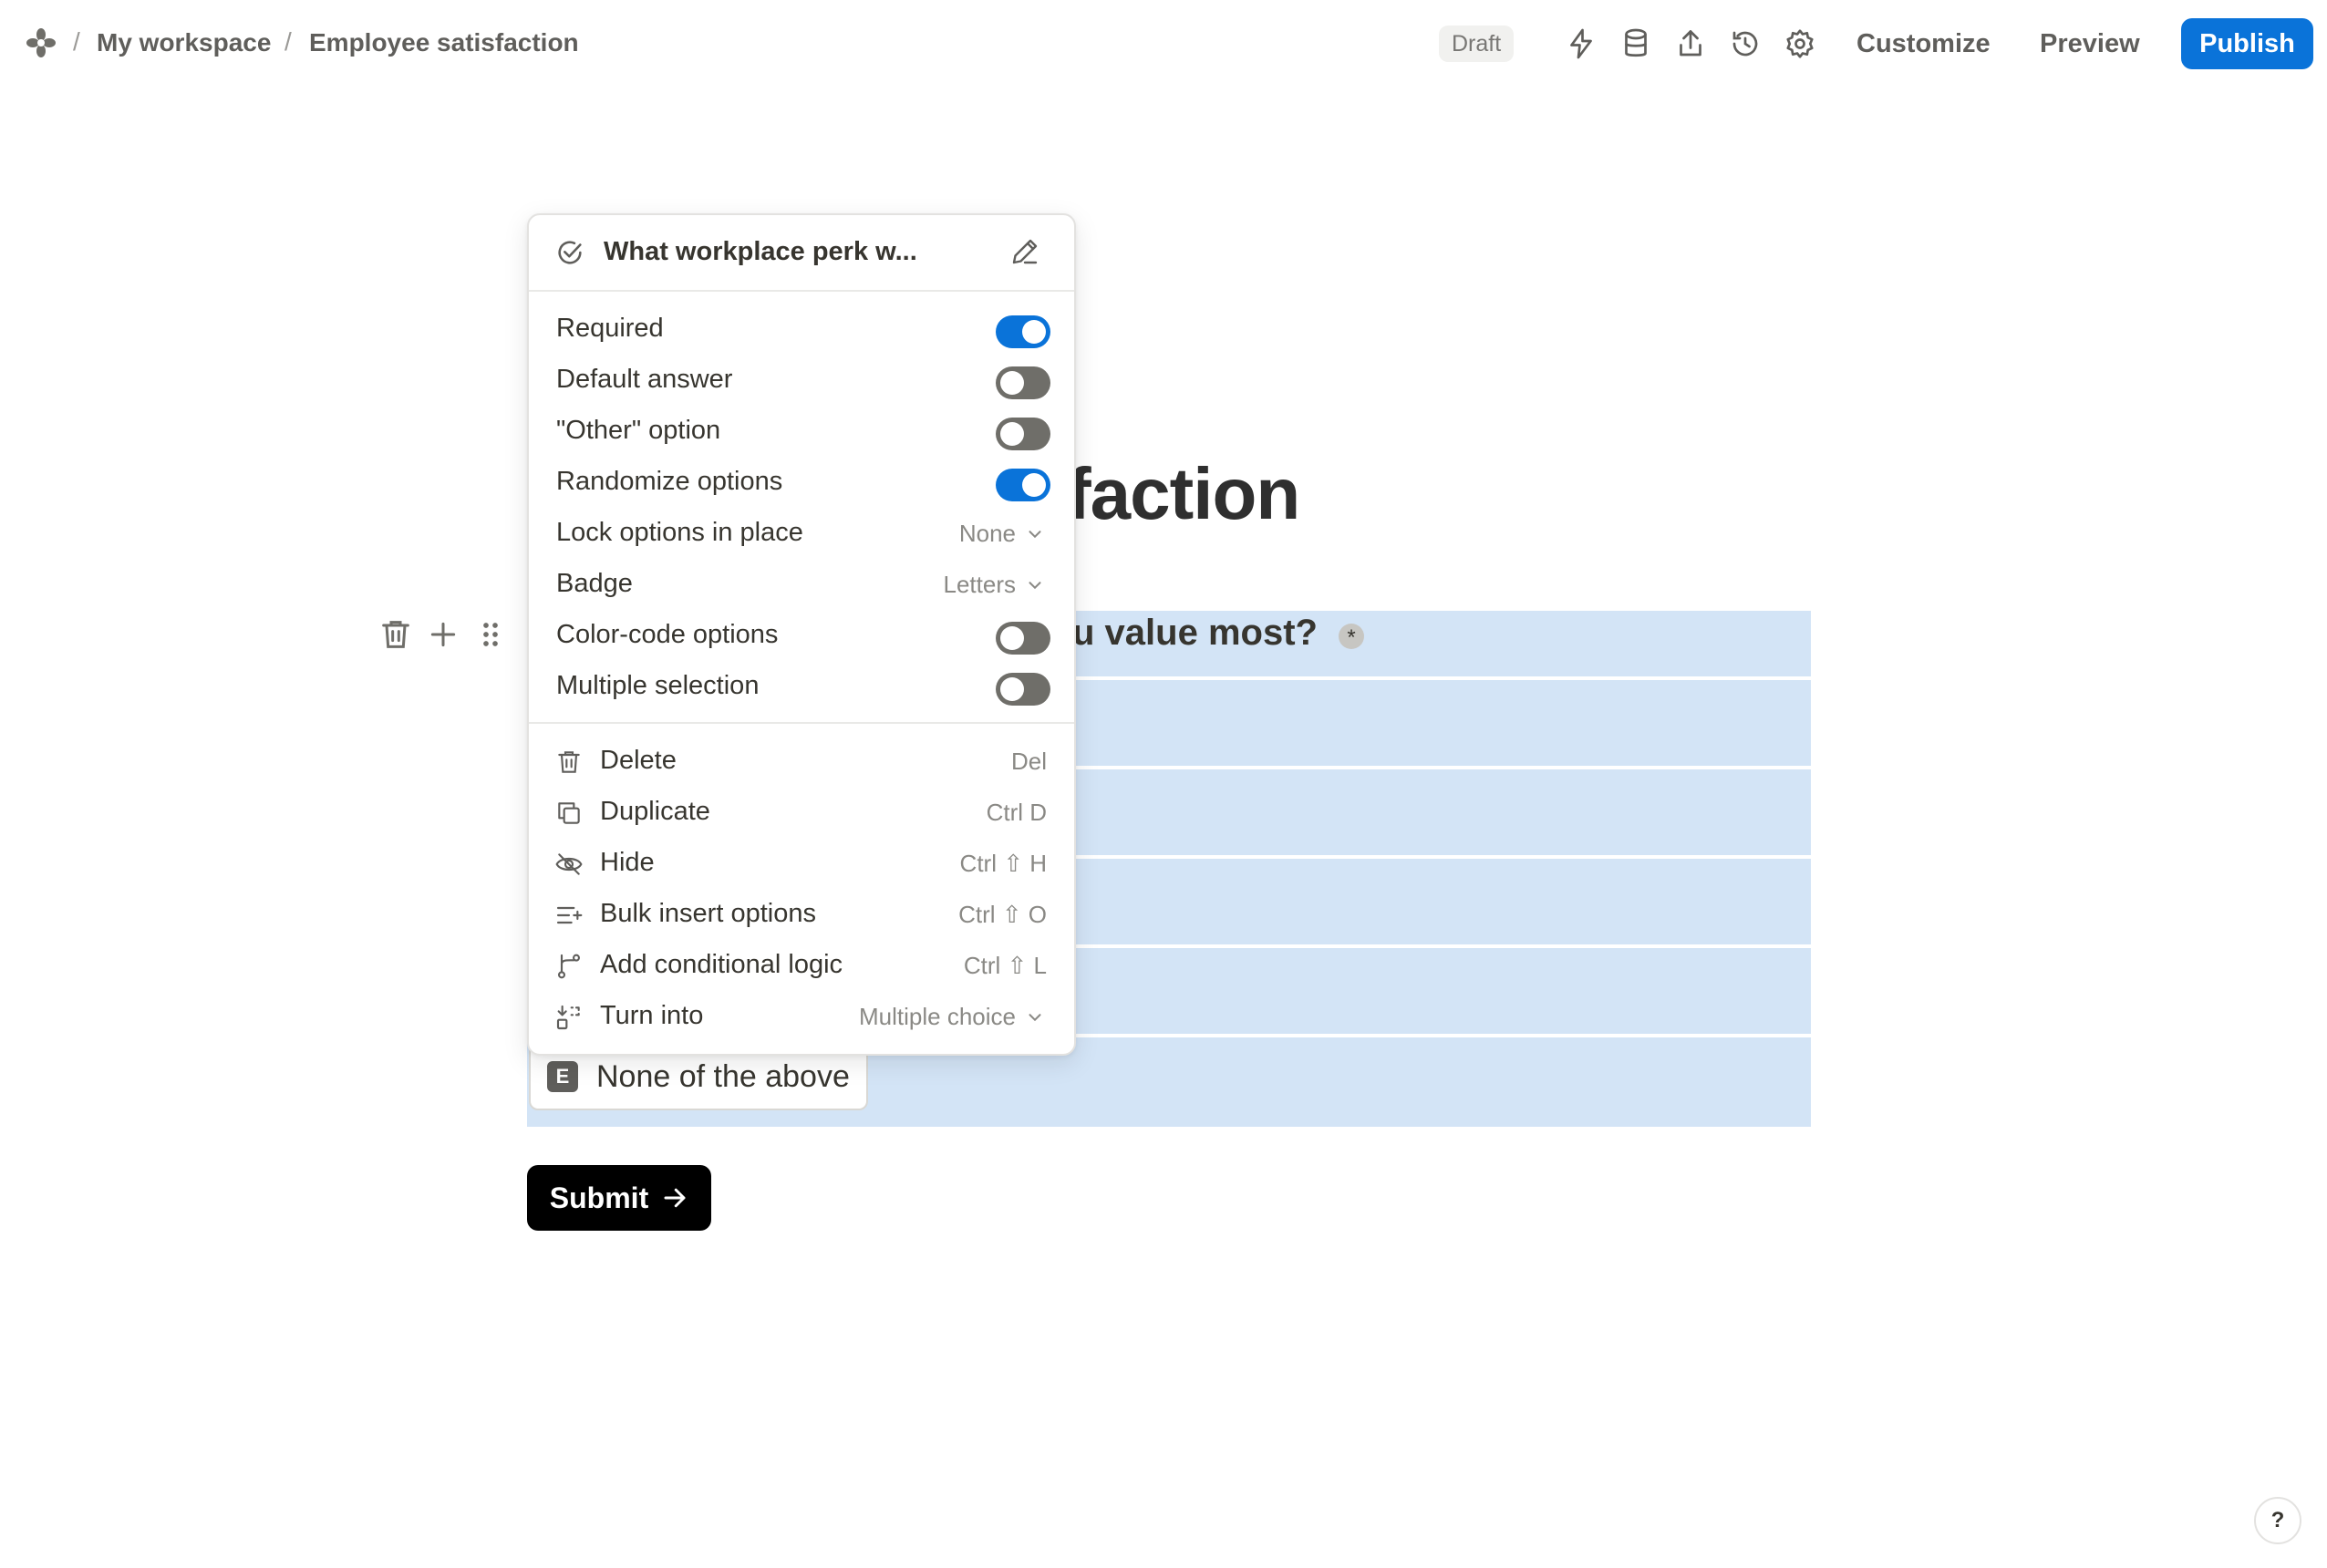  Describe the element at coordinates (675, 1198) in the screenshot. I see `arrow-right-icon` at that location.